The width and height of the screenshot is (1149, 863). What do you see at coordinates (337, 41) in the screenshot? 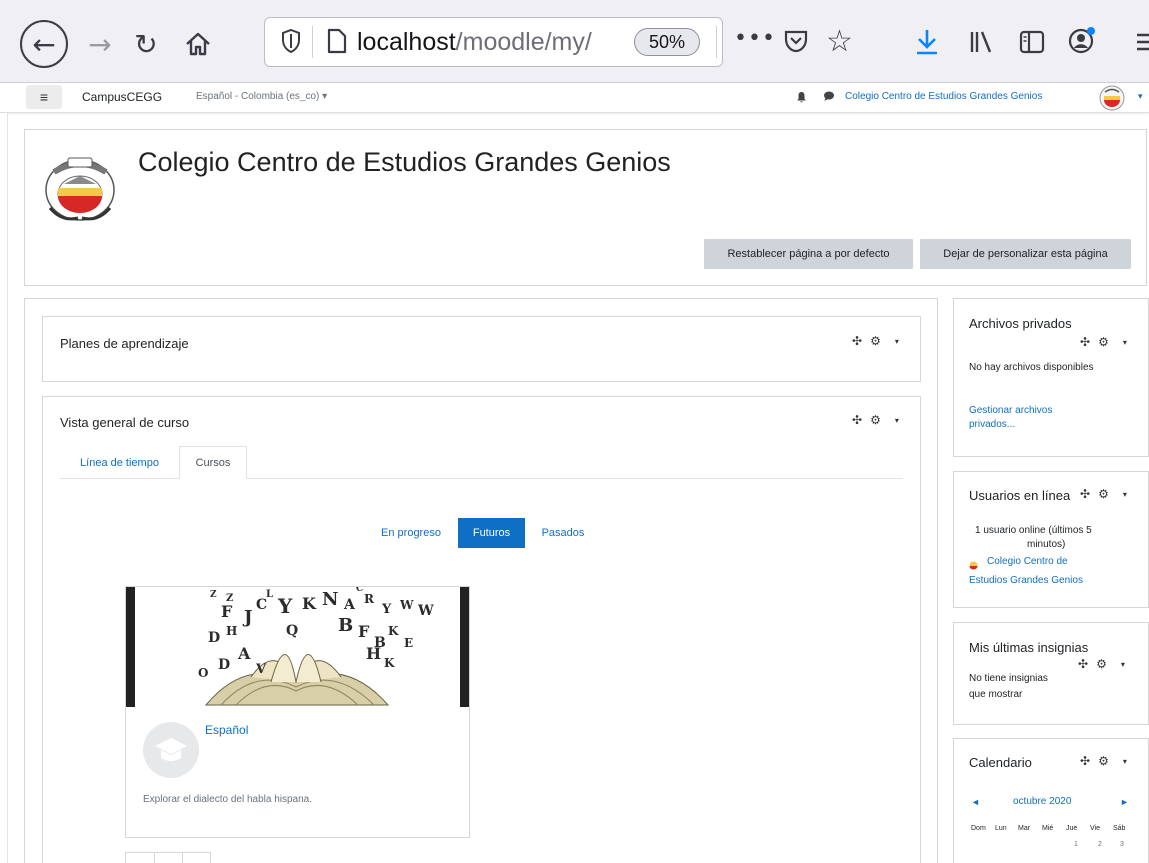
I see `page-info-icon` at bounding box center [337, 41].